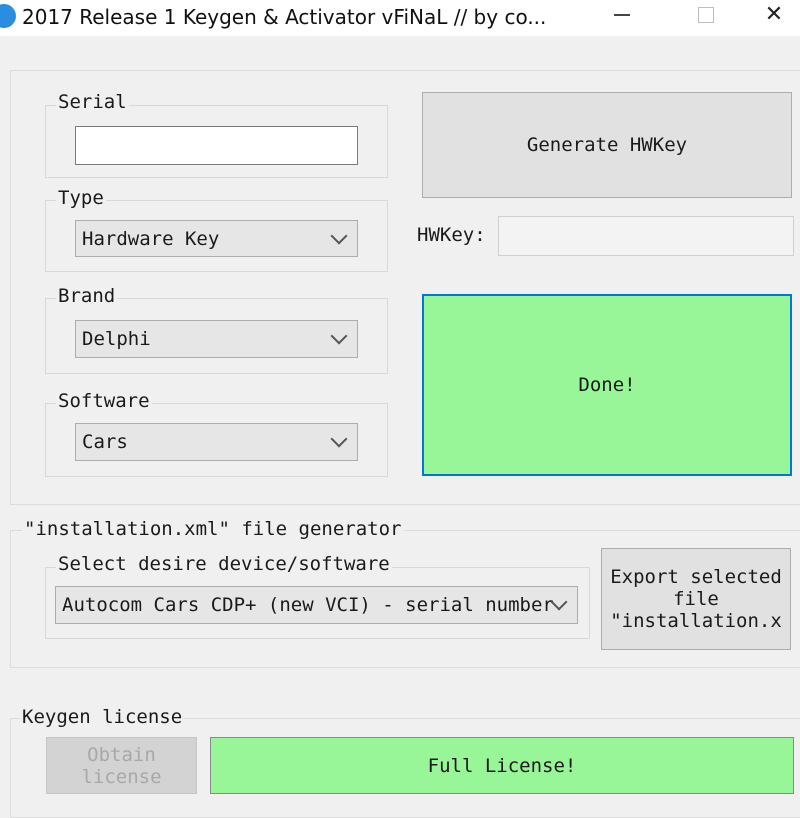 This screenshot has height=818, width=800. What do you see at coordinates (216, 442) in the screenshot?
I see `software-select: Cars` at bounding box center [216, 442].